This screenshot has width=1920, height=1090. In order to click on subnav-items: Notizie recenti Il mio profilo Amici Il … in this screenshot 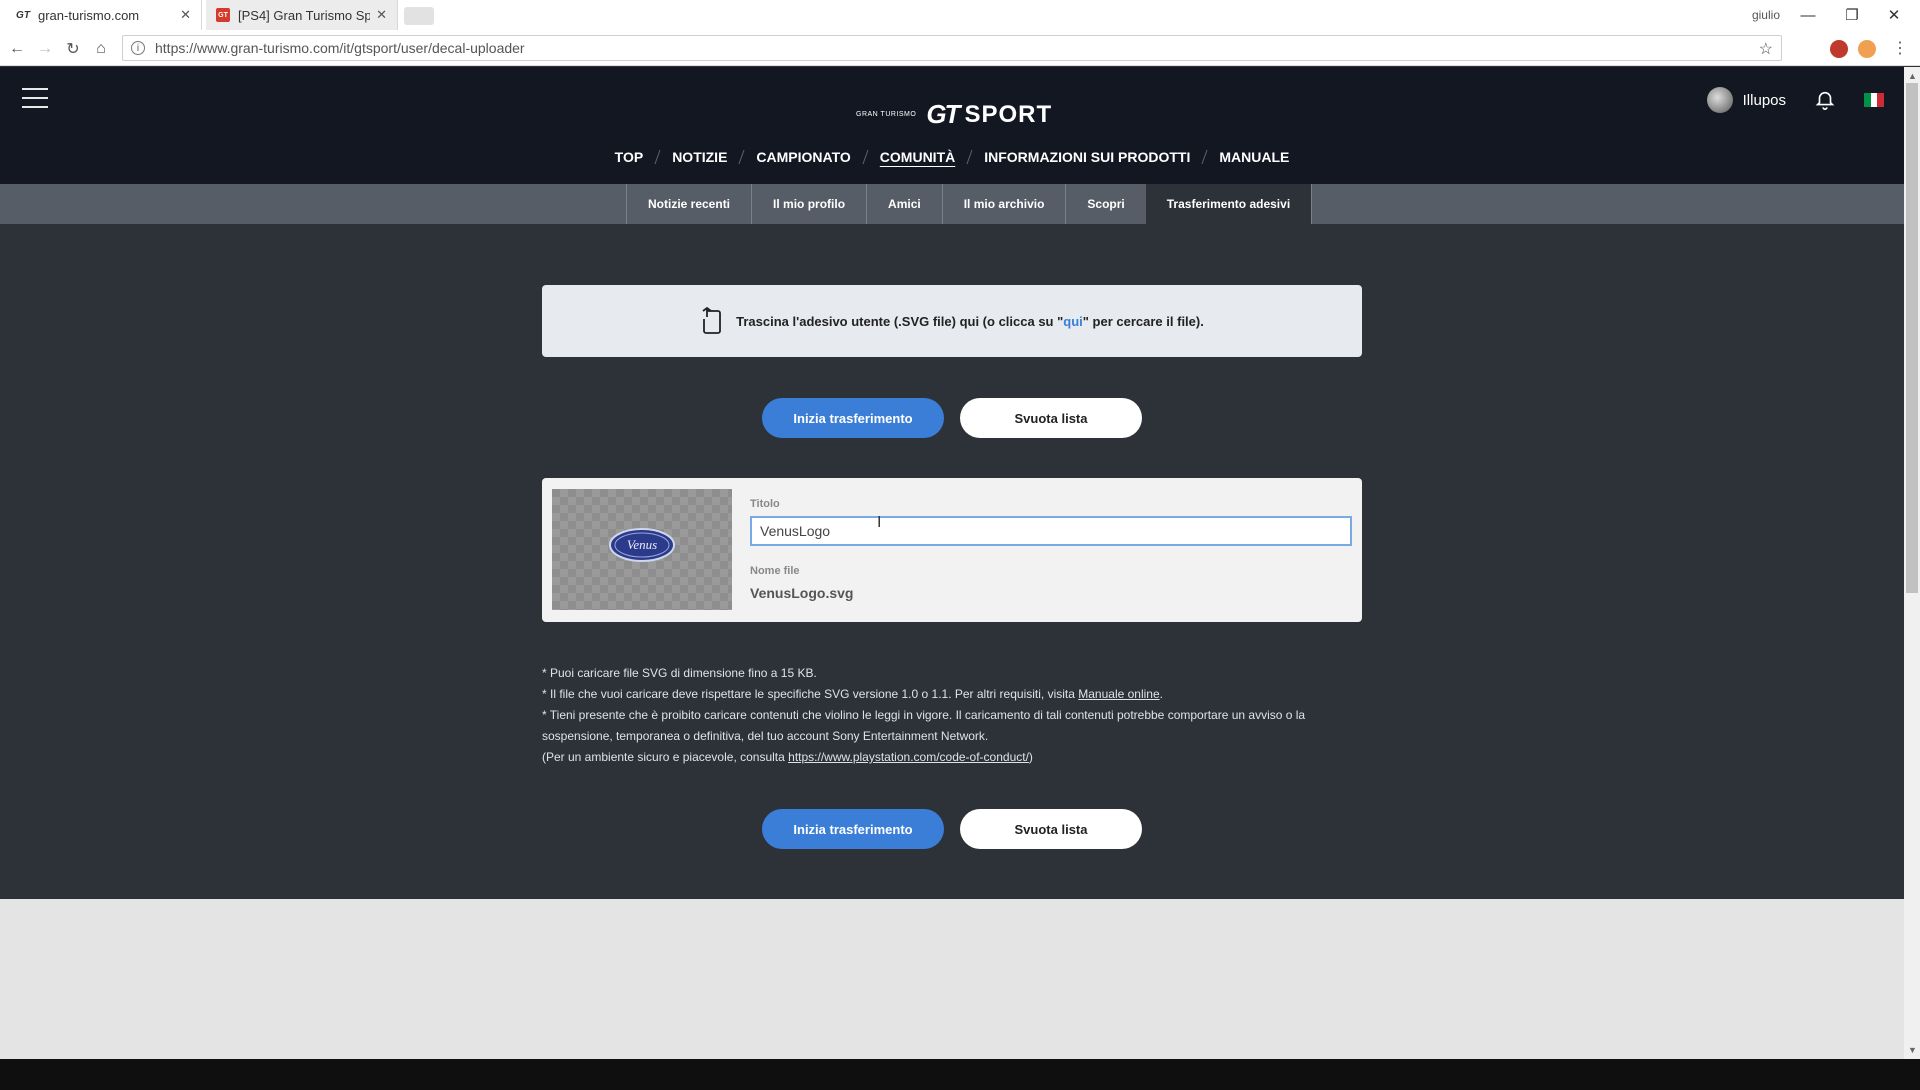, I will do `click(969, 204)`.